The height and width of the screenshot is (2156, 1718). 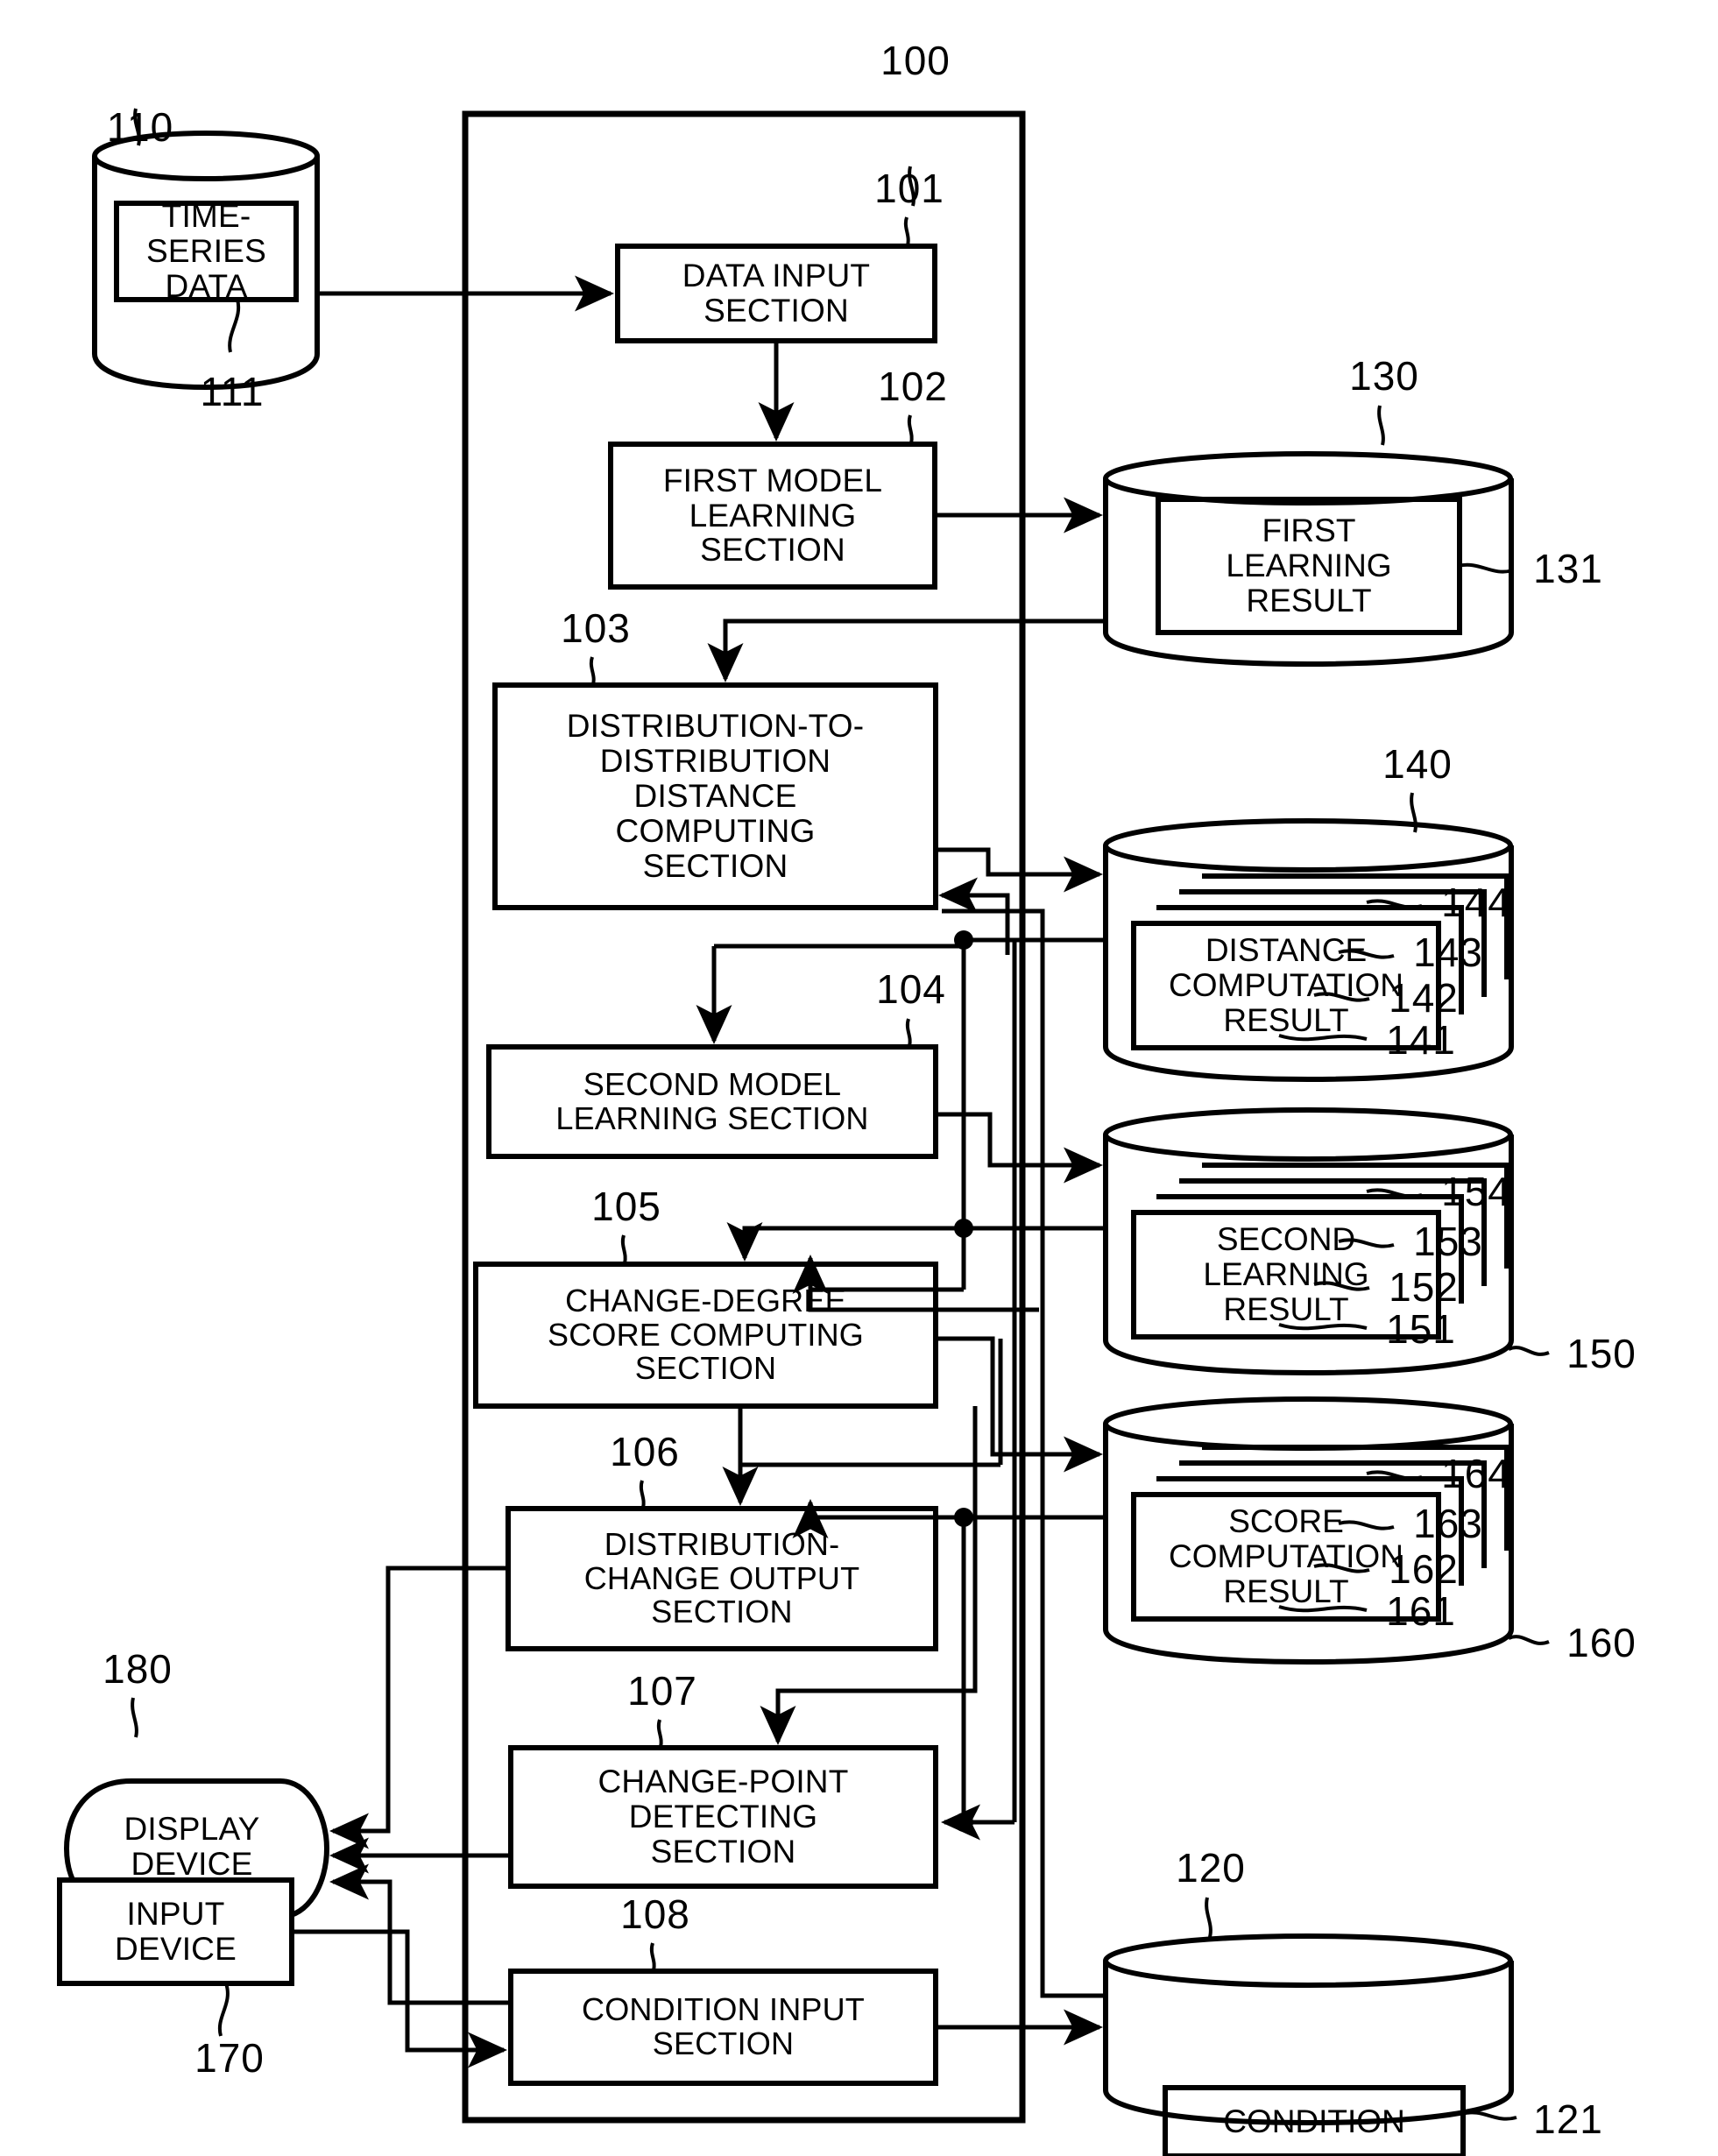 I want to click on ref-107: 107, so click(x=662, y=1691).